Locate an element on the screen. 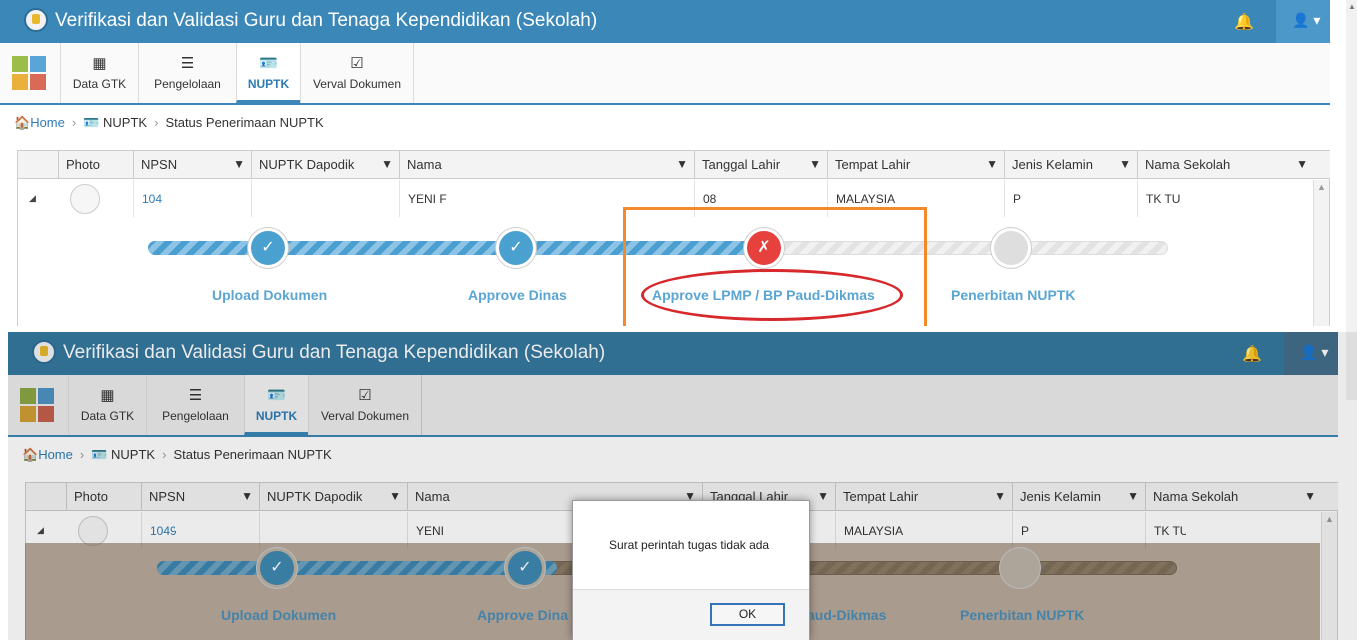 The height and width of the screenshot is (640, 1357). cell-nuptk is located at coordinates (325, 198).